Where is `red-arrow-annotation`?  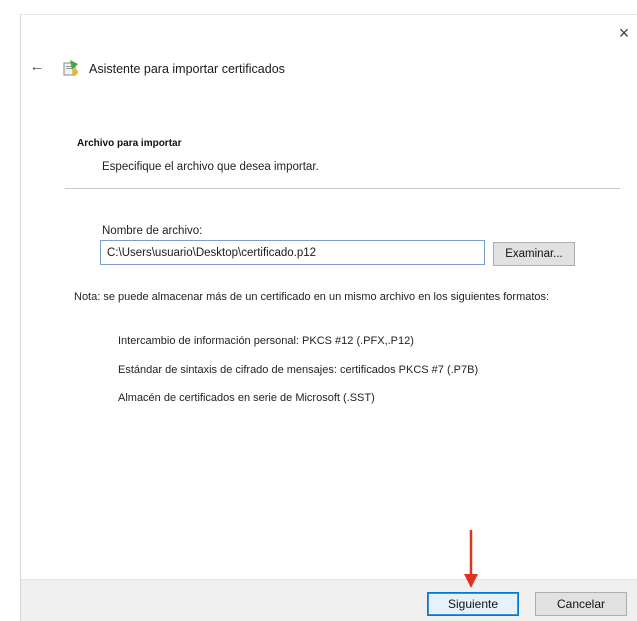 red-arrow-annotation is located at coordinates (471, 560).